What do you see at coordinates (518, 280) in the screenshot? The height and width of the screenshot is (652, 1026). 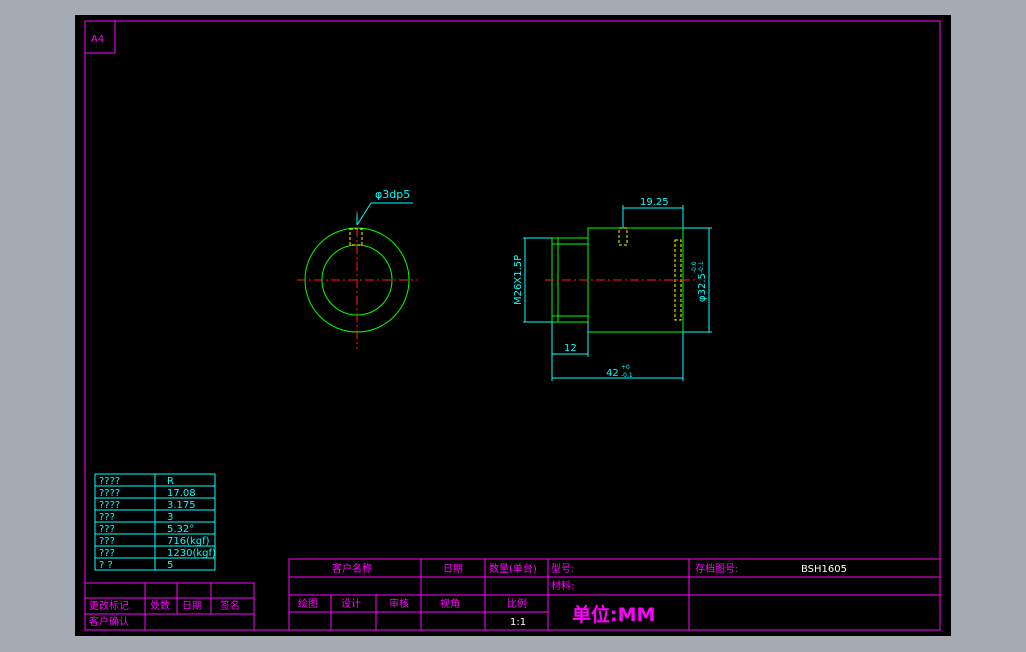 I see `thread-label: M26X1.5P` at bounding box center [518, 280].